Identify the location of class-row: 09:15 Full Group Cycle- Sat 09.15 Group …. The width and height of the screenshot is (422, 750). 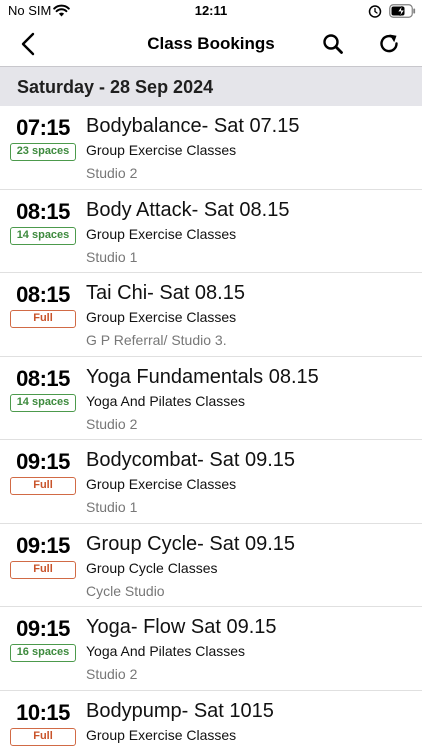
(211, 565).